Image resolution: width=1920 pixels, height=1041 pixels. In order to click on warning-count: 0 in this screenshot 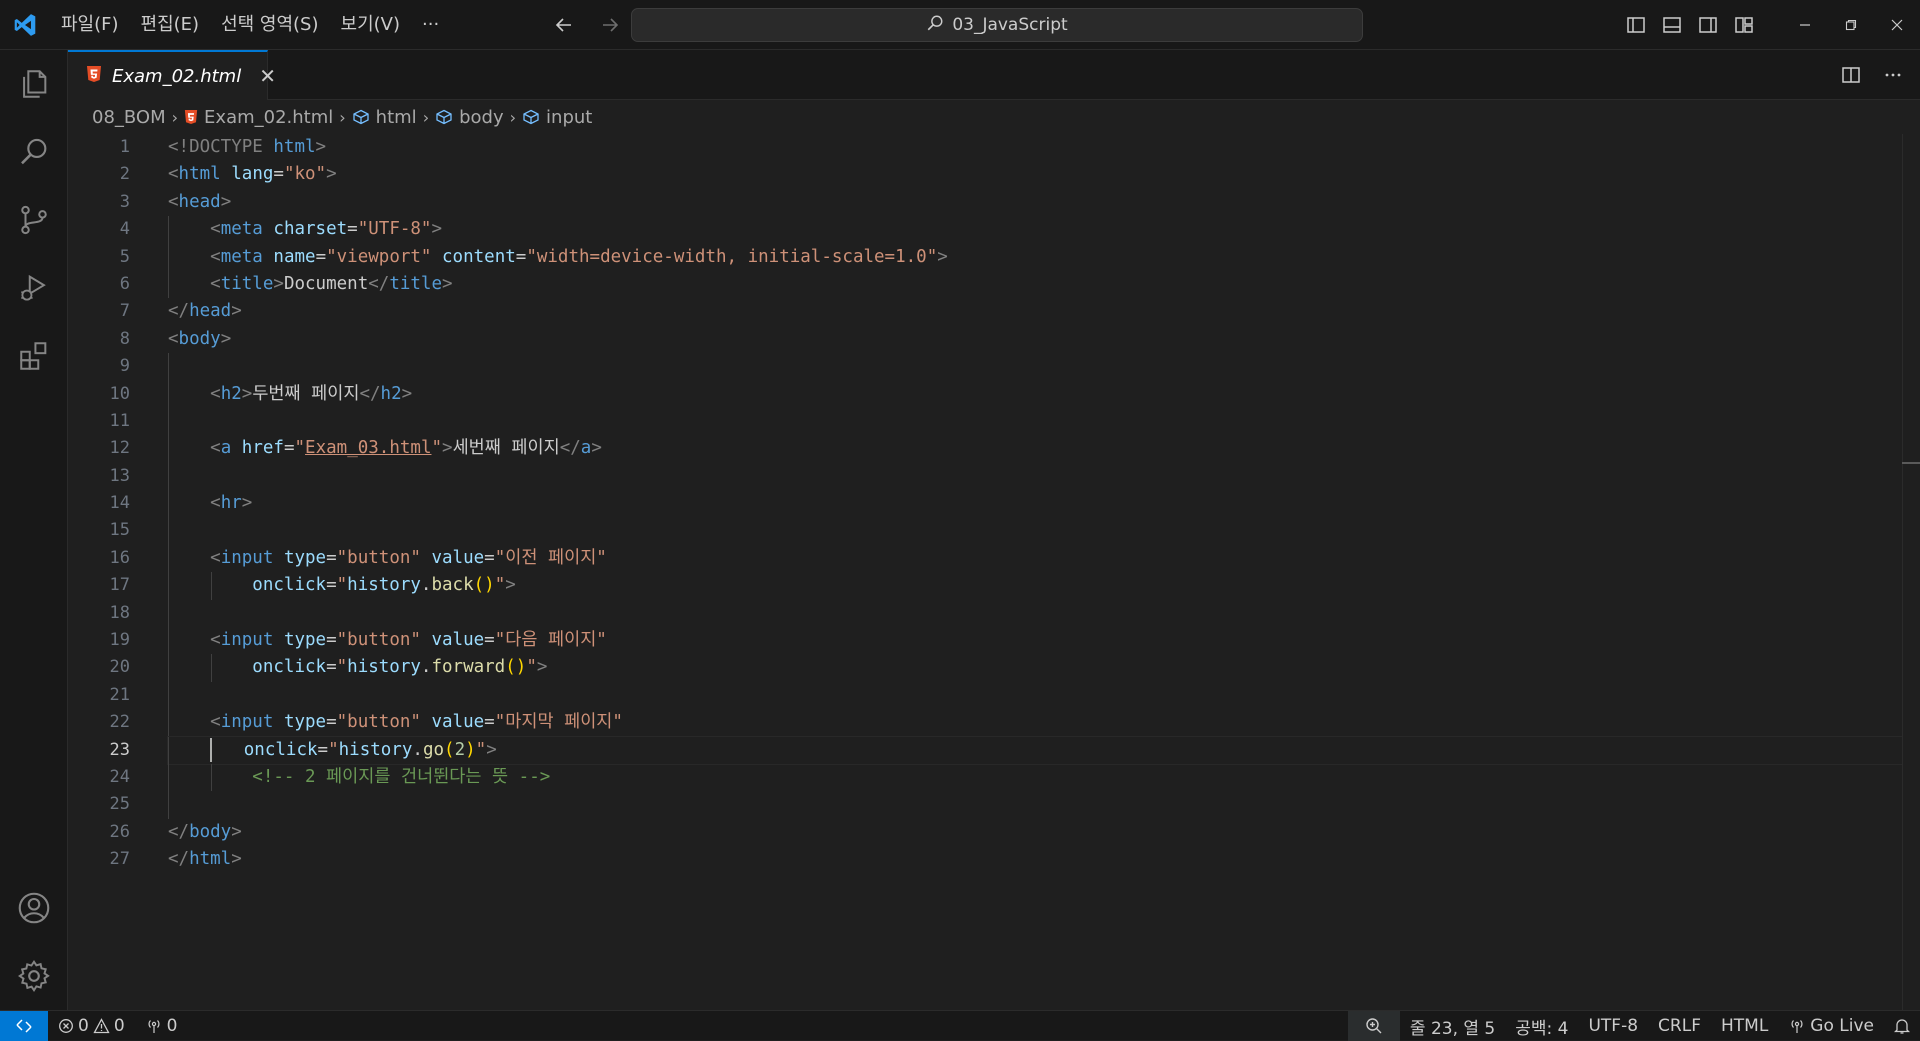, I will do `click(119, 1025)`.